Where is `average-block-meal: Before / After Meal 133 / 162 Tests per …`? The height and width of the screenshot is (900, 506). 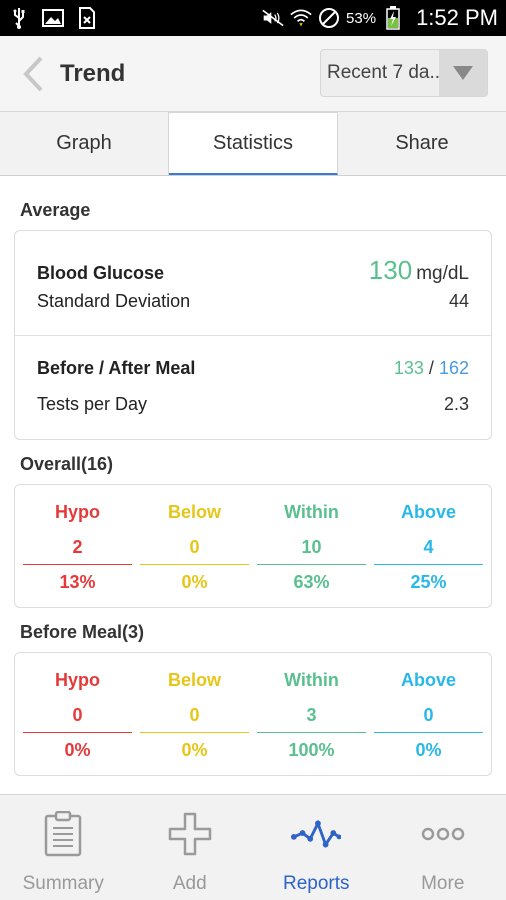
average-block-meal: Before / After Meal 133 / 162 Tests per … is located at coordinates (253, 387).